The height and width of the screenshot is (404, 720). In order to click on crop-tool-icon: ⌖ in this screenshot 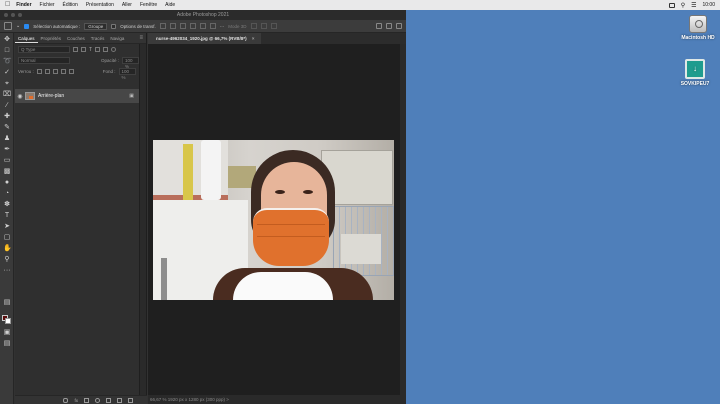, I will do `click(7, 84)`.